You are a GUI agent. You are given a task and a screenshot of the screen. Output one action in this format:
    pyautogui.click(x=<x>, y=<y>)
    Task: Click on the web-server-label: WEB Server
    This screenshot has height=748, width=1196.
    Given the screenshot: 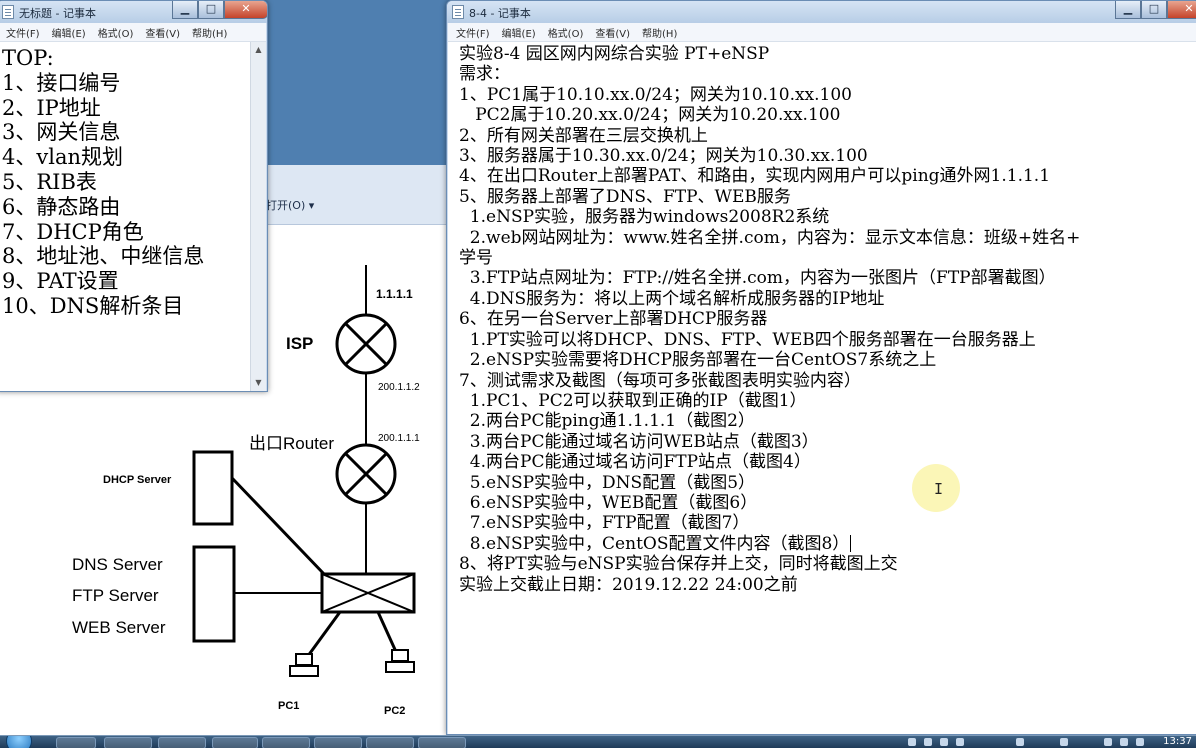 What is the action you would take?
    pyautogui.click(x=119, y=627)
    